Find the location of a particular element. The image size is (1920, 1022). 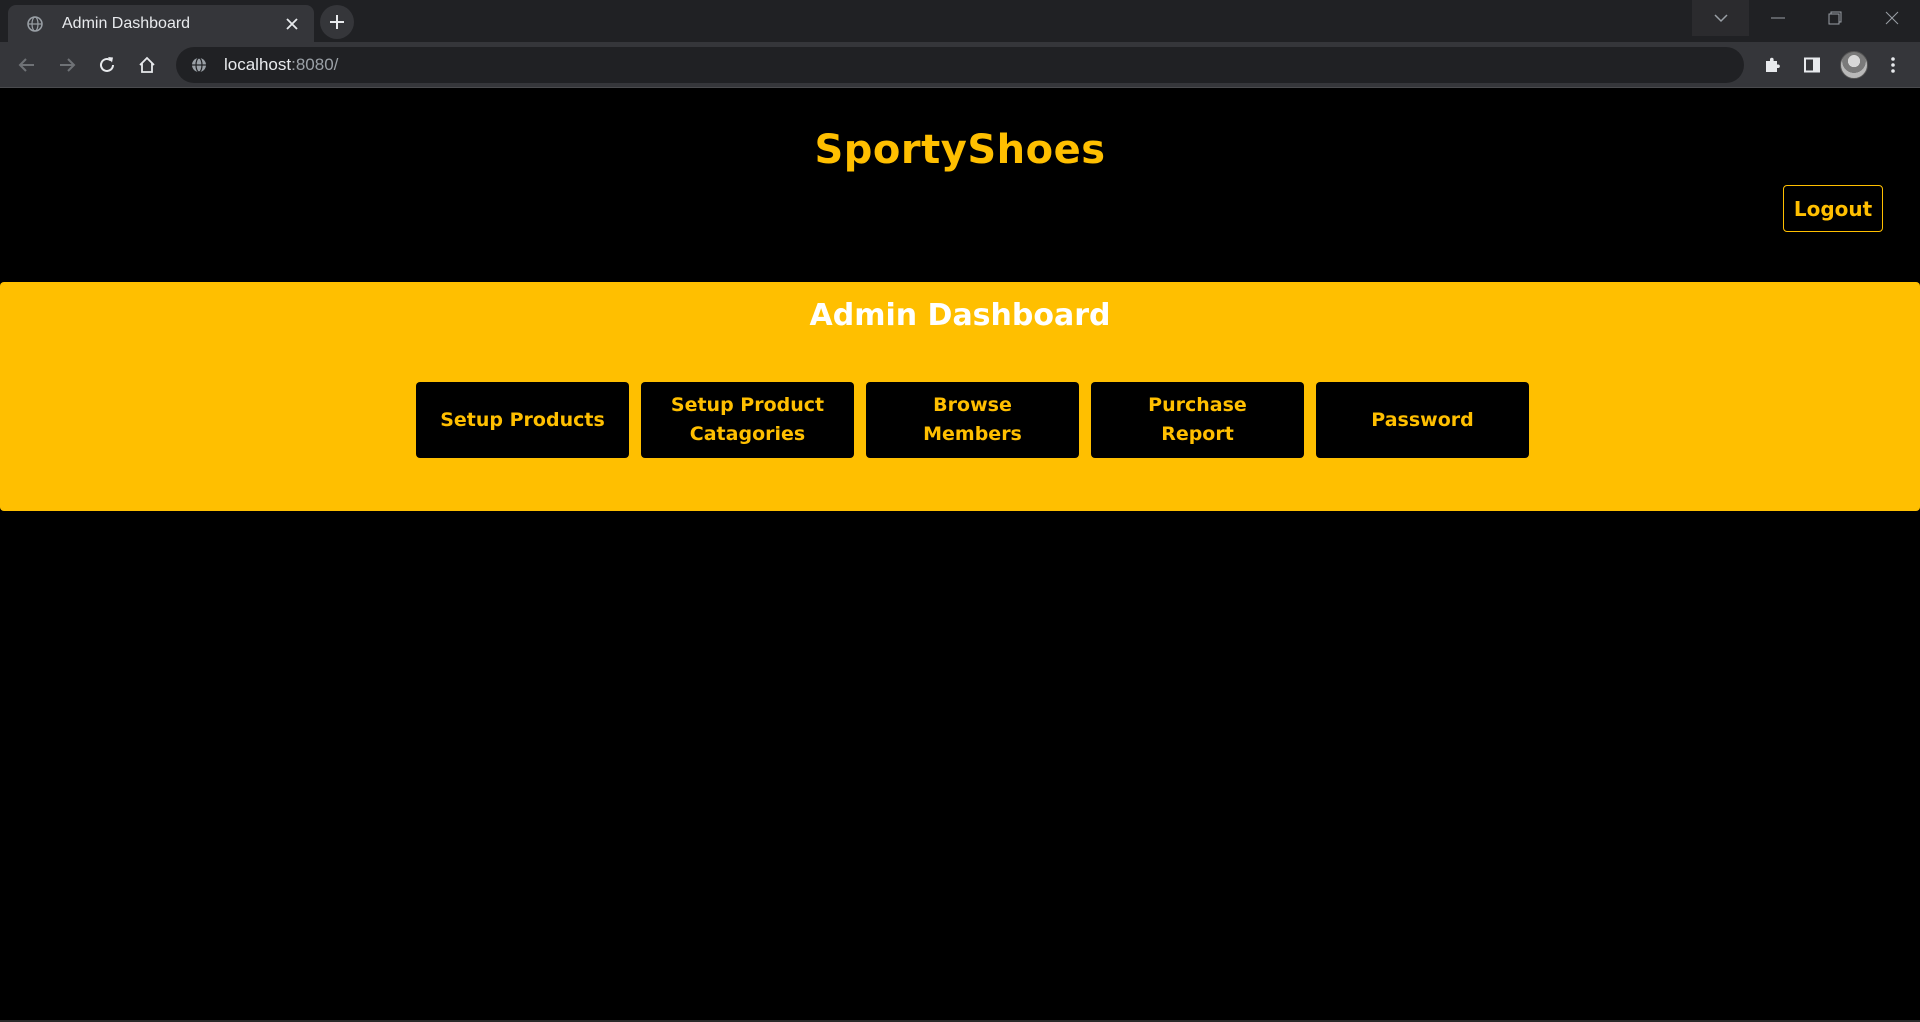

plus-icon is located at coordinates (337, 22).